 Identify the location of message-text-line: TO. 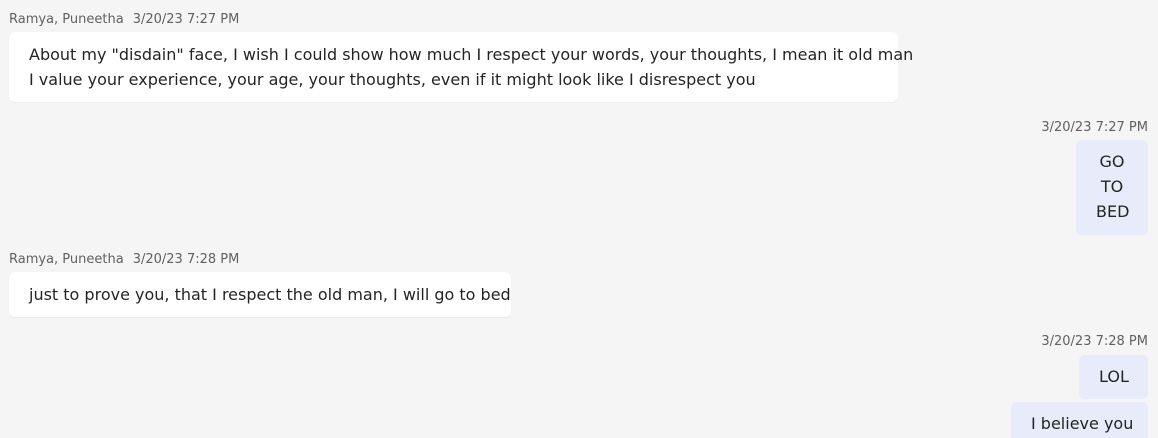
(1112, 186).